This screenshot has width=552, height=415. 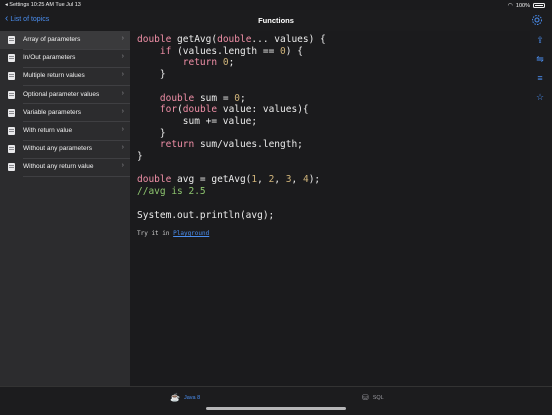 I want to click on share-icon: ⇪, so click(x=540, y=40).